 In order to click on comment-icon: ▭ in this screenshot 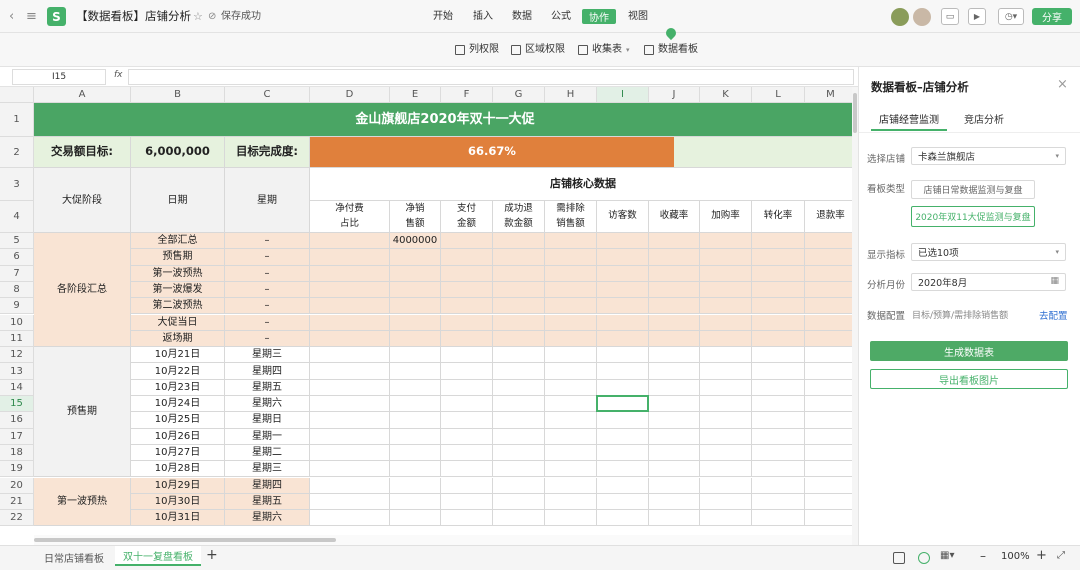, I will do `click(950, 16)`.